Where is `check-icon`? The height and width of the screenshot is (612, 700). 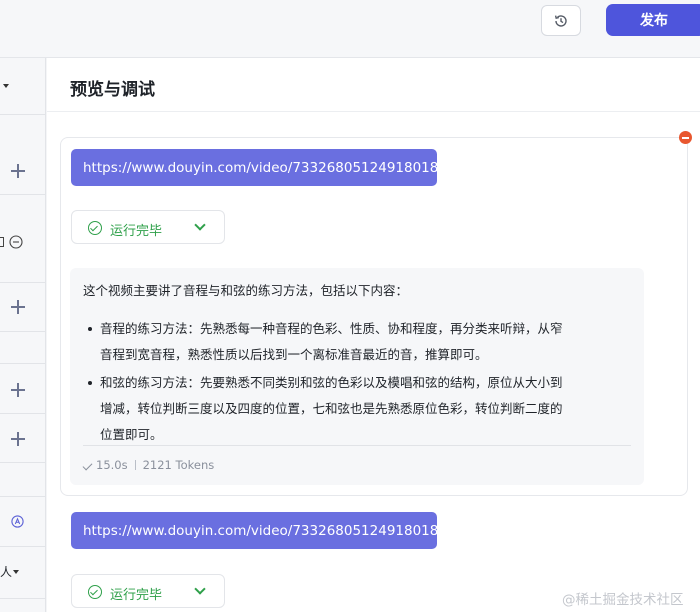 check-icon is located at coordinates (87, 465).